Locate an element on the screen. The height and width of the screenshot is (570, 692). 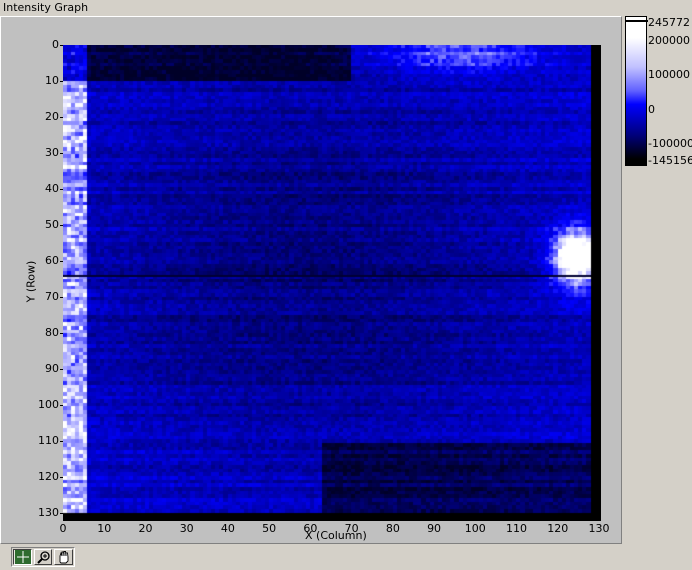
scale-label-min: -145156 is located at coordinates (670, 161).